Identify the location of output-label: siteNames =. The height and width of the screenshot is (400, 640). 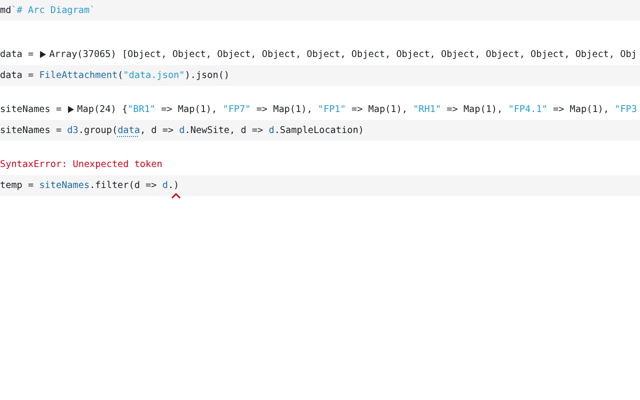
(31, 109).